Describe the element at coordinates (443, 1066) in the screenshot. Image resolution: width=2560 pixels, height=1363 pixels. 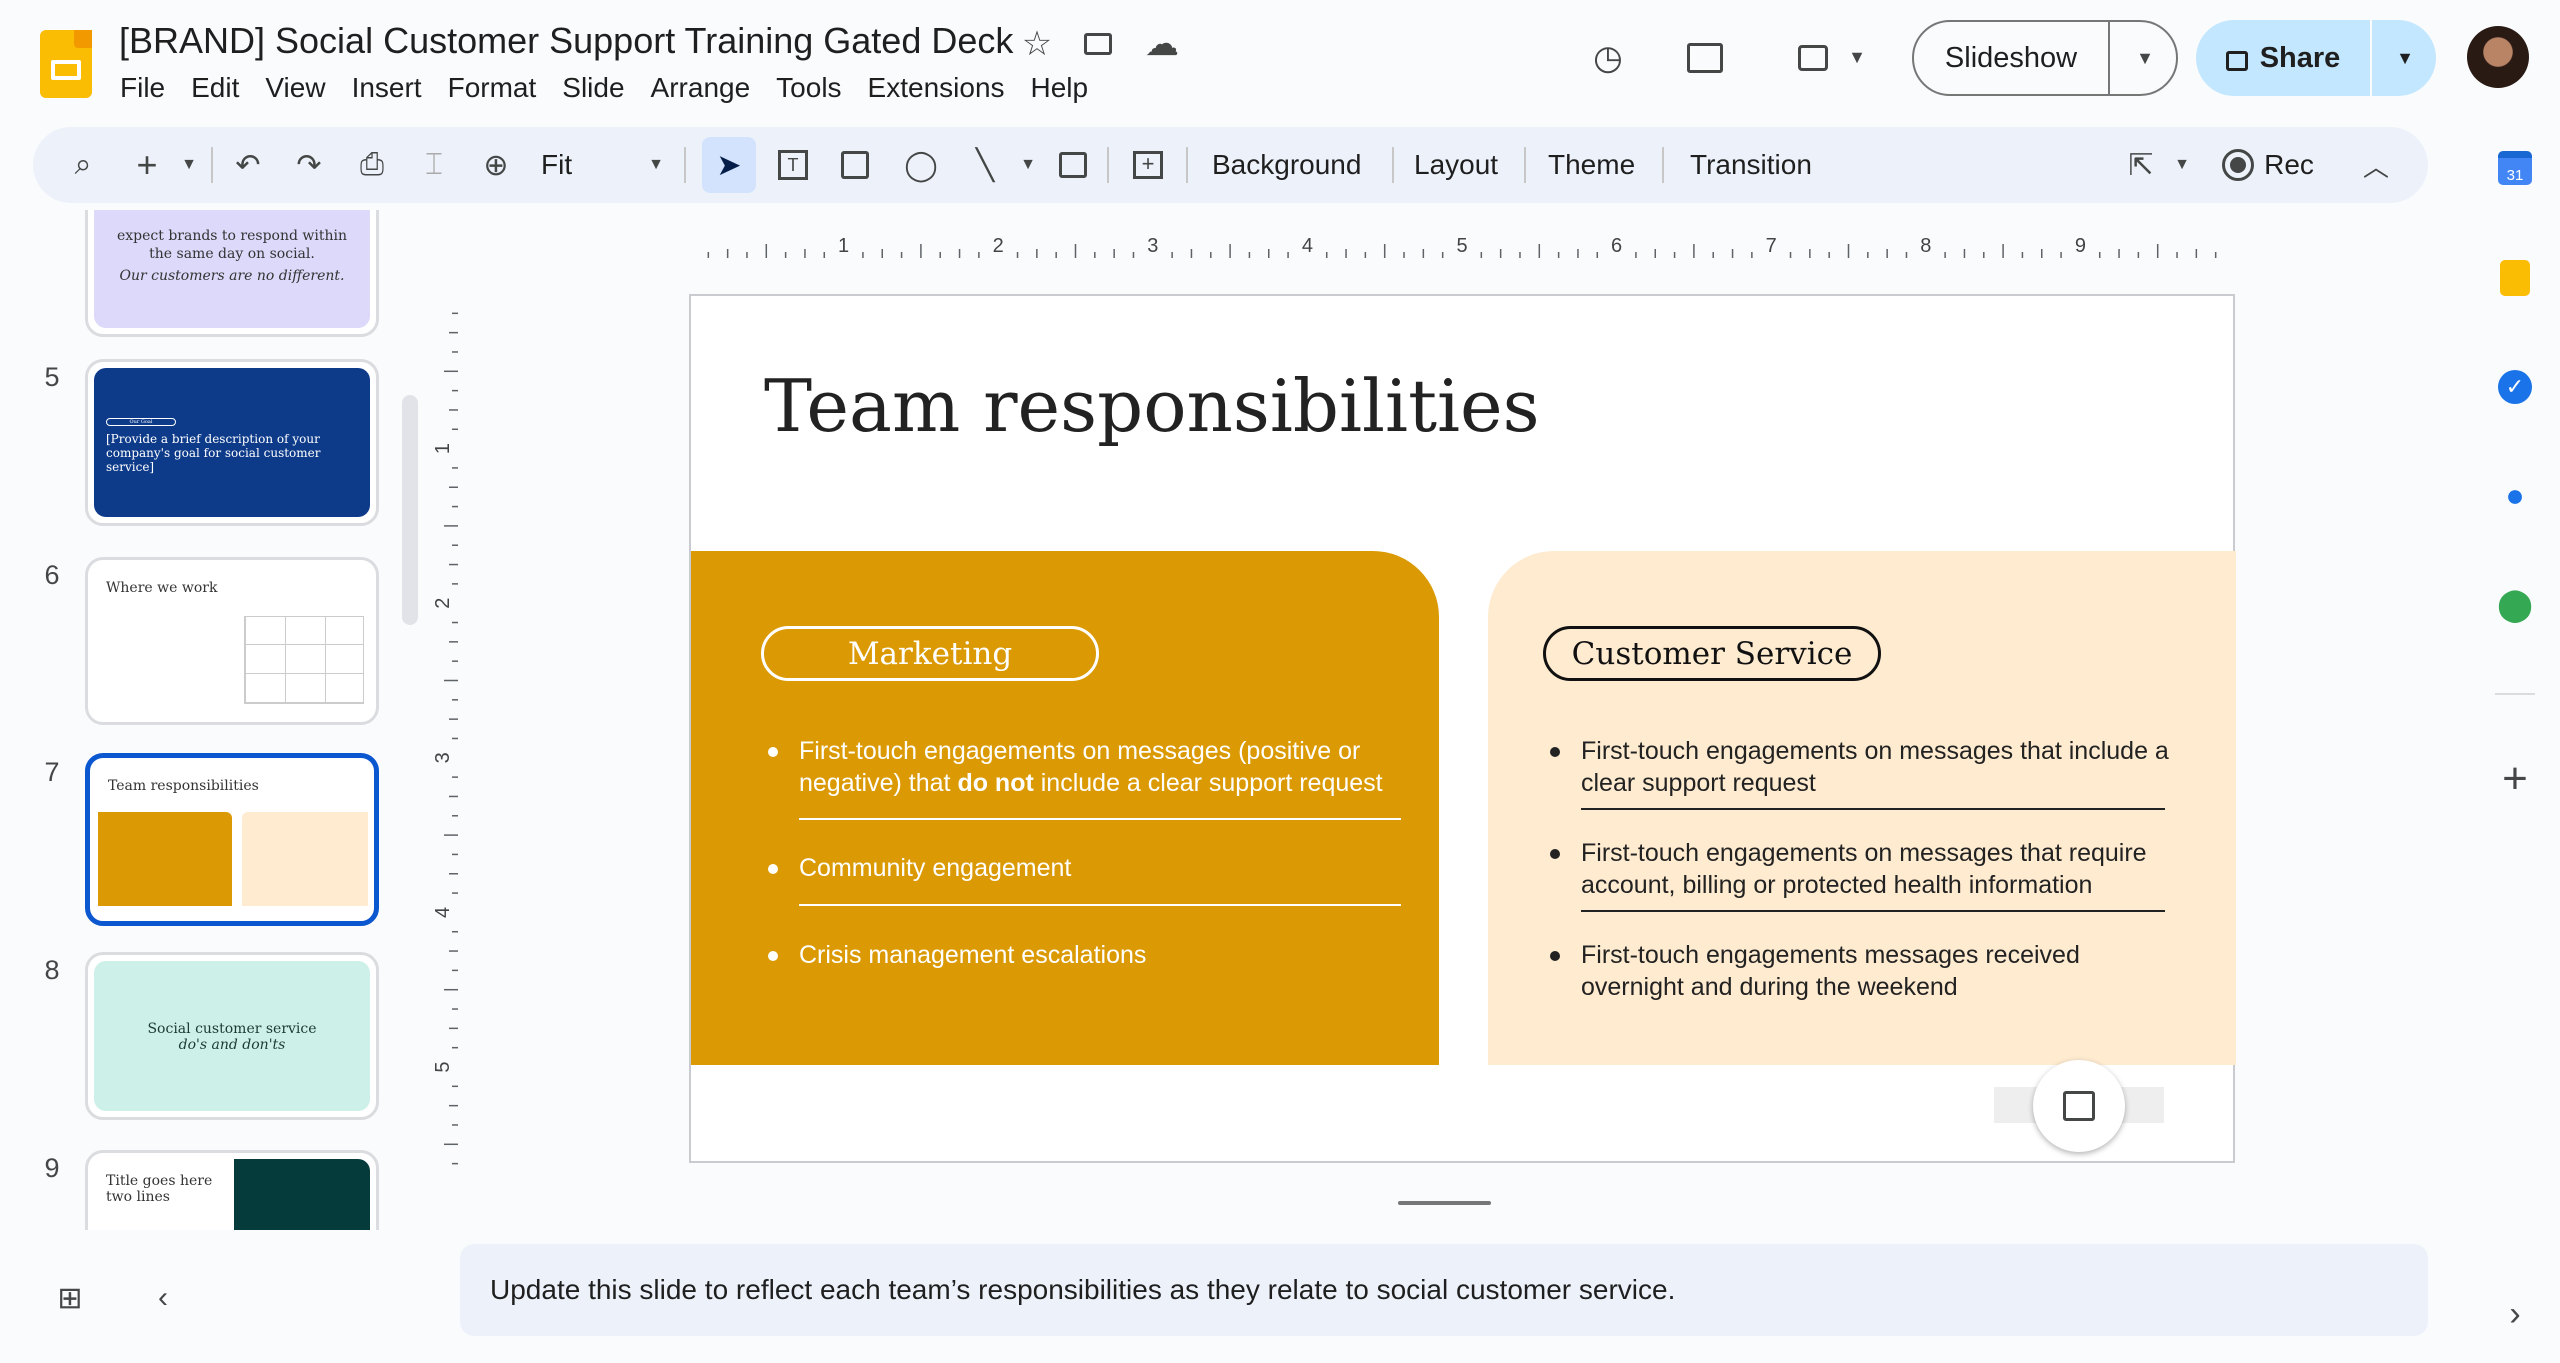
I see `ruler-label: 5` at that location.